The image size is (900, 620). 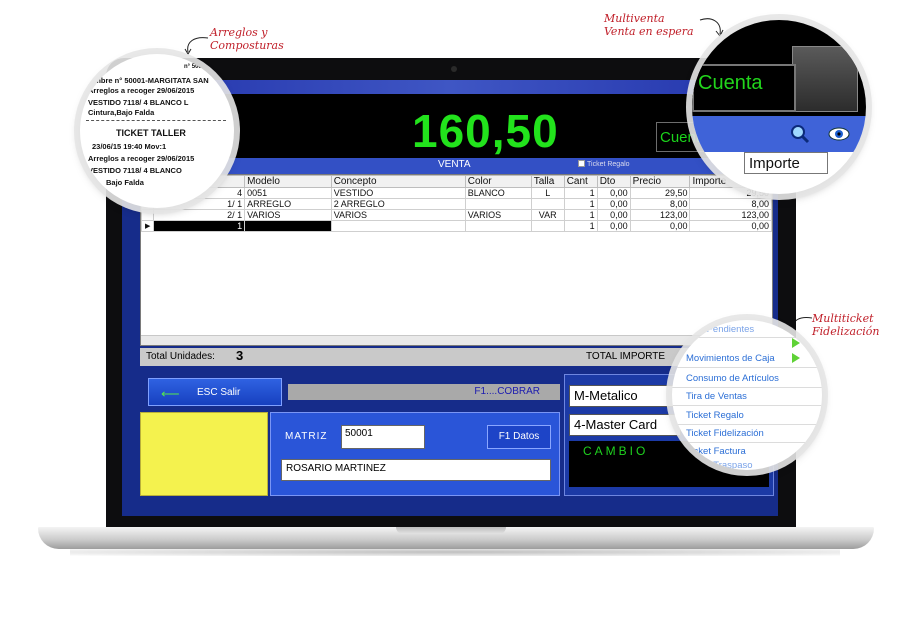 I want to click on cell-precio: 123,00, so click(x=660, y=215).